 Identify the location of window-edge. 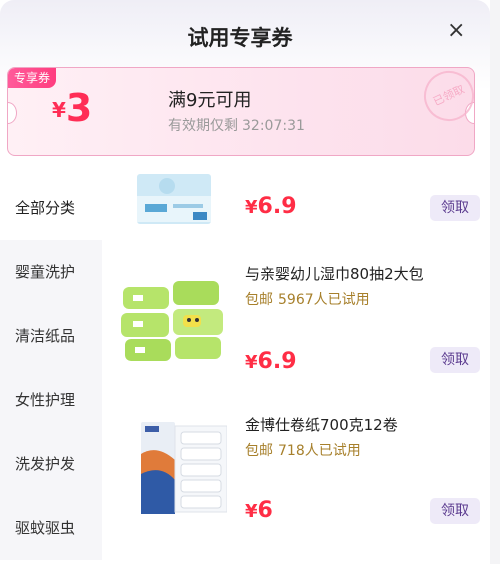
(495, 282).